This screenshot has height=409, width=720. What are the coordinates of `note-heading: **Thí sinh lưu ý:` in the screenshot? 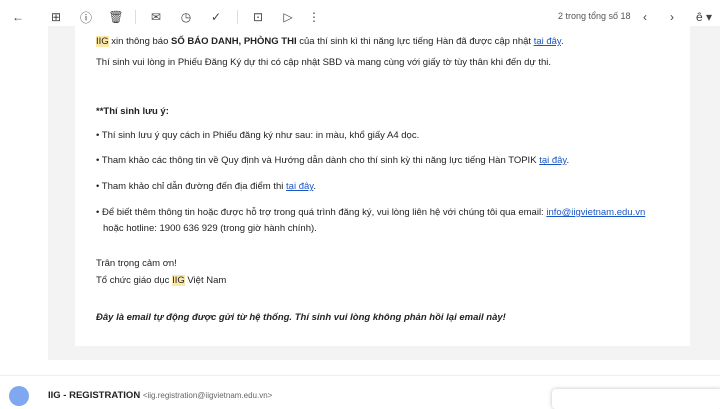 It's located at (132, 111).